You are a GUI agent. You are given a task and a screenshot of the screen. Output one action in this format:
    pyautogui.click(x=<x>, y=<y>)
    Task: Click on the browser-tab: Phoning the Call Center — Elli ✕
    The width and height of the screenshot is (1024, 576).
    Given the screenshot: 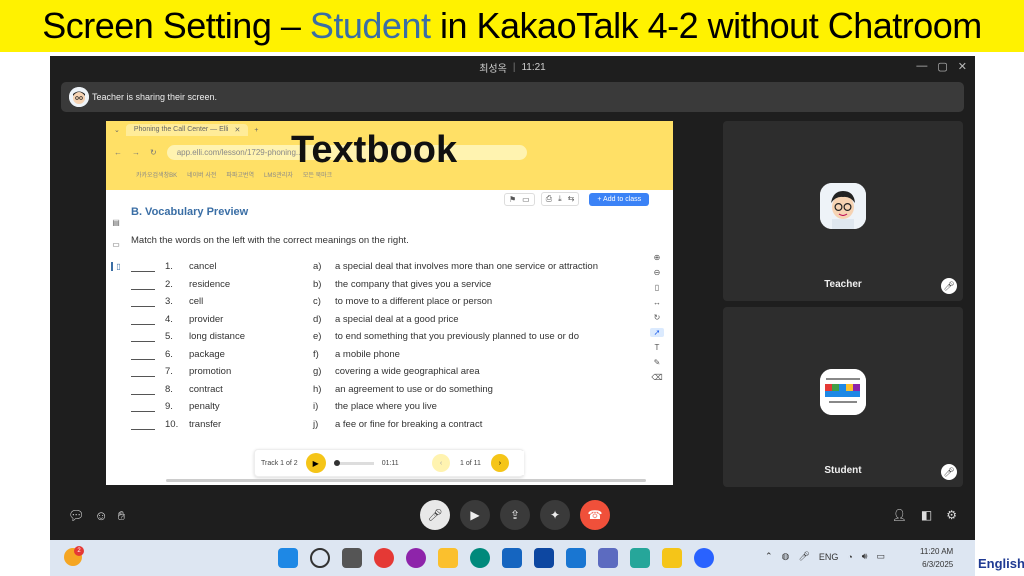 What is the action you would take?
    pyautogui.click(x=187, y=130)
    